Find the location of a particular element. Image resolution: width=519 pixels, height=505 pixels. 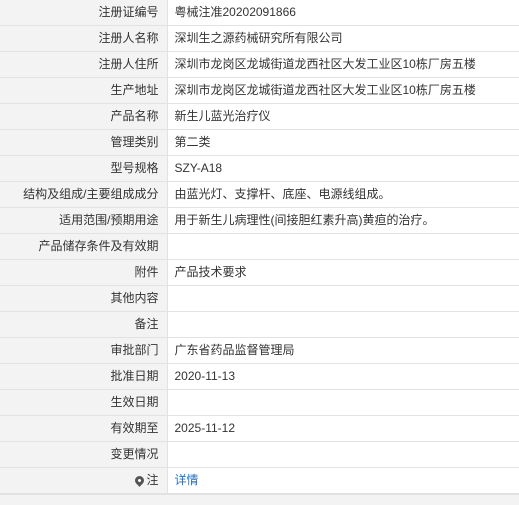

detail-row: 注册人住所 深圳市龙岗区龙城街道龙西社区大发工业区10栋厂房五楼 is located at coordinates (259, 64).